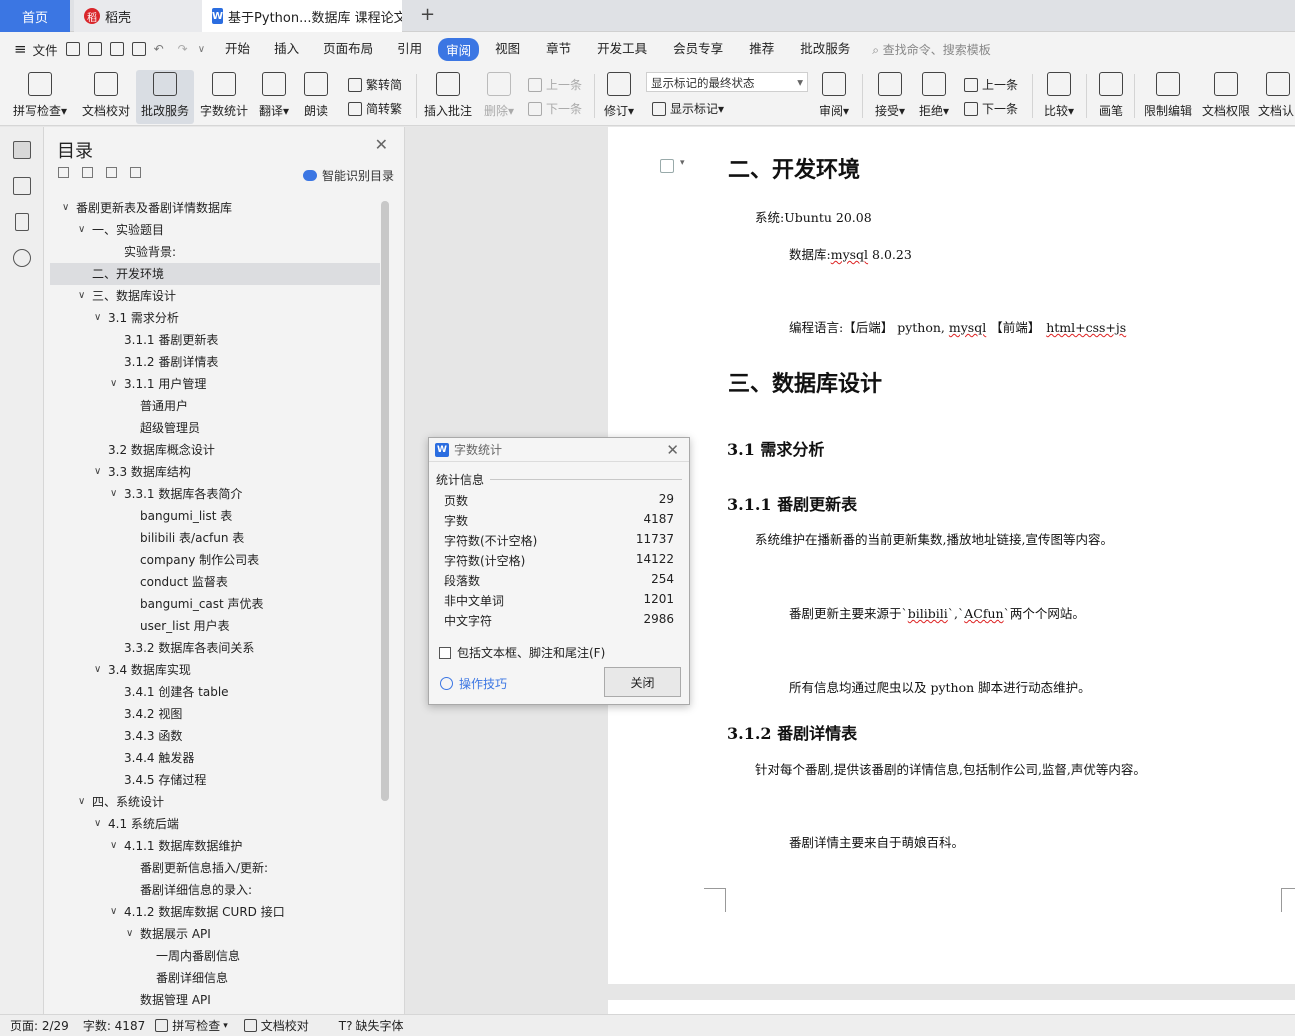 Image resolution: width=1295 pixels, height=1036 pixels. Describe the element at coordinates (63, 172) in the screenshot. I see `collapse-all-icon` at that location.